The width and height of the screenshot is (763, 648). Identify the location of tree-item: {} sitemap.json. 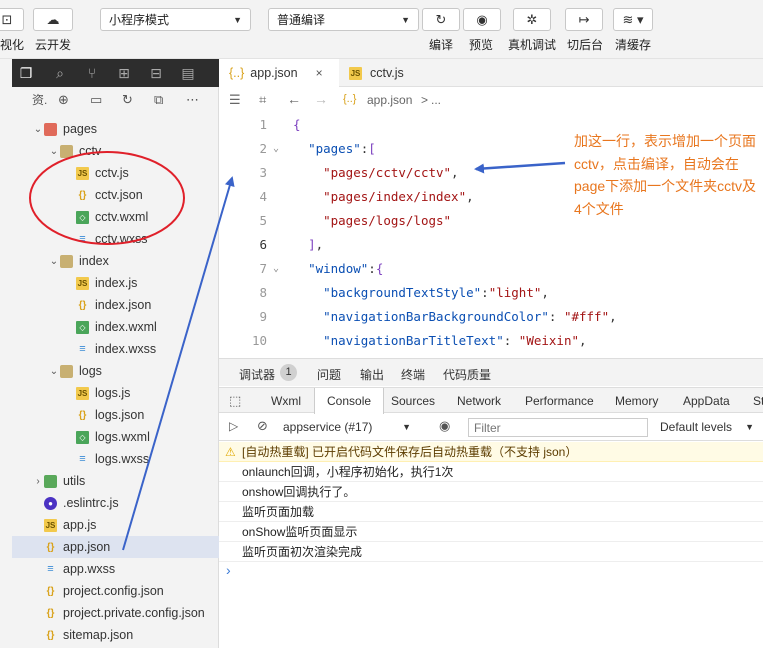
(115, 635).